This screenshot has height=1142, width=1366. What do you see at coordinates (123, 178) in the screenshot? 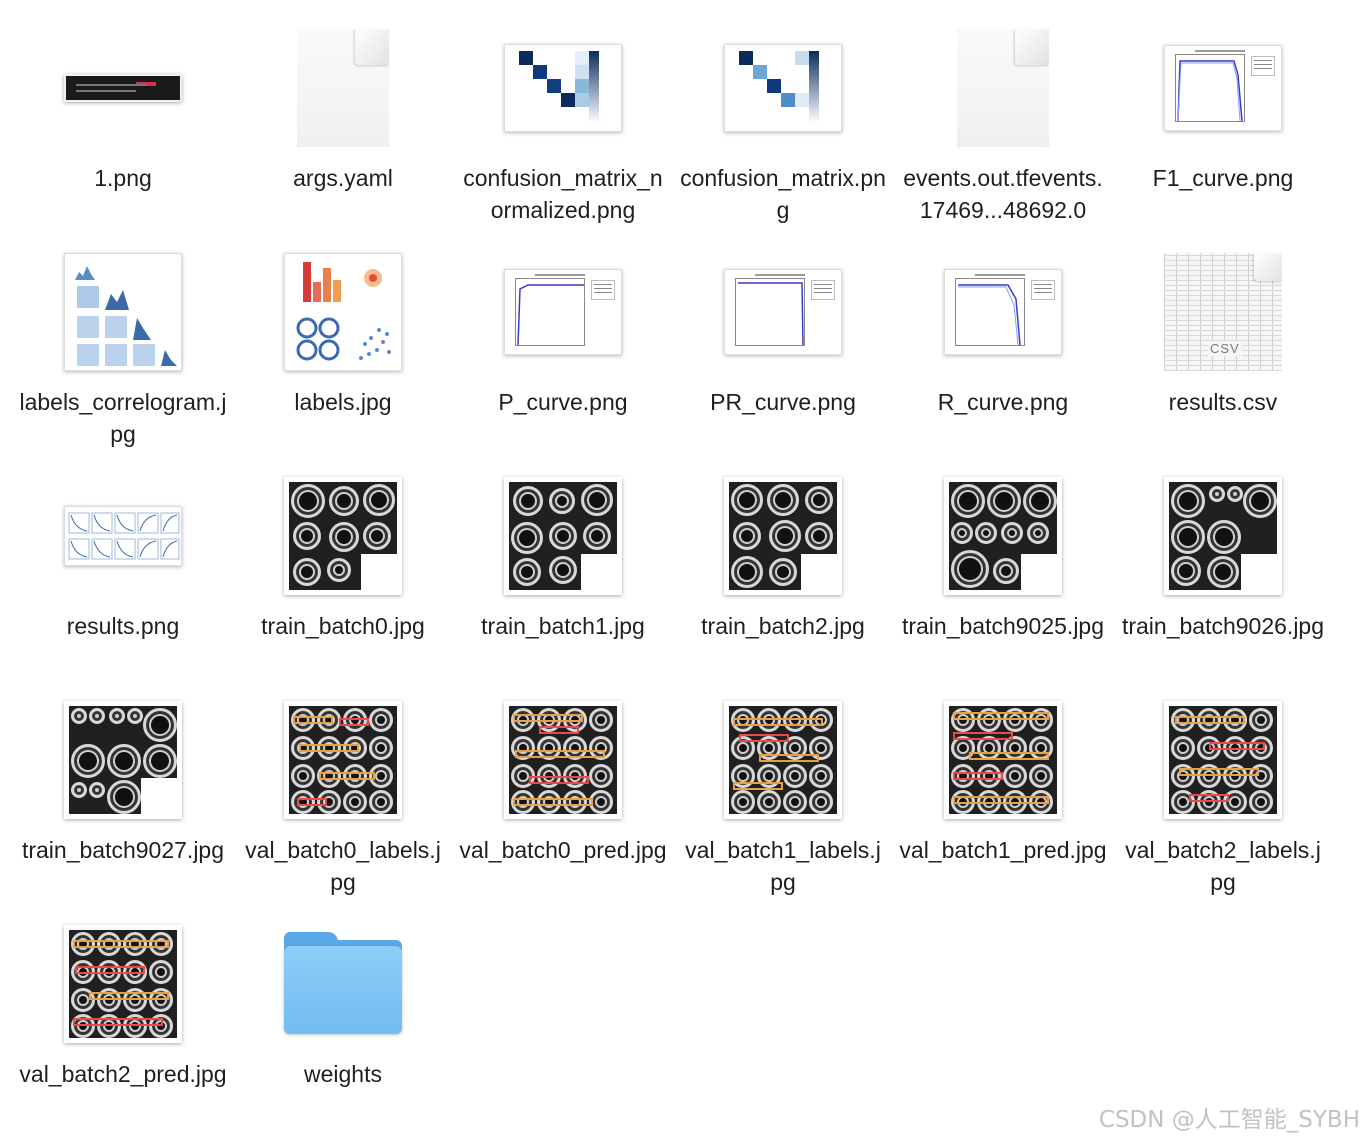
I see `file-name: 1.png` at bounding box center [123, 178].